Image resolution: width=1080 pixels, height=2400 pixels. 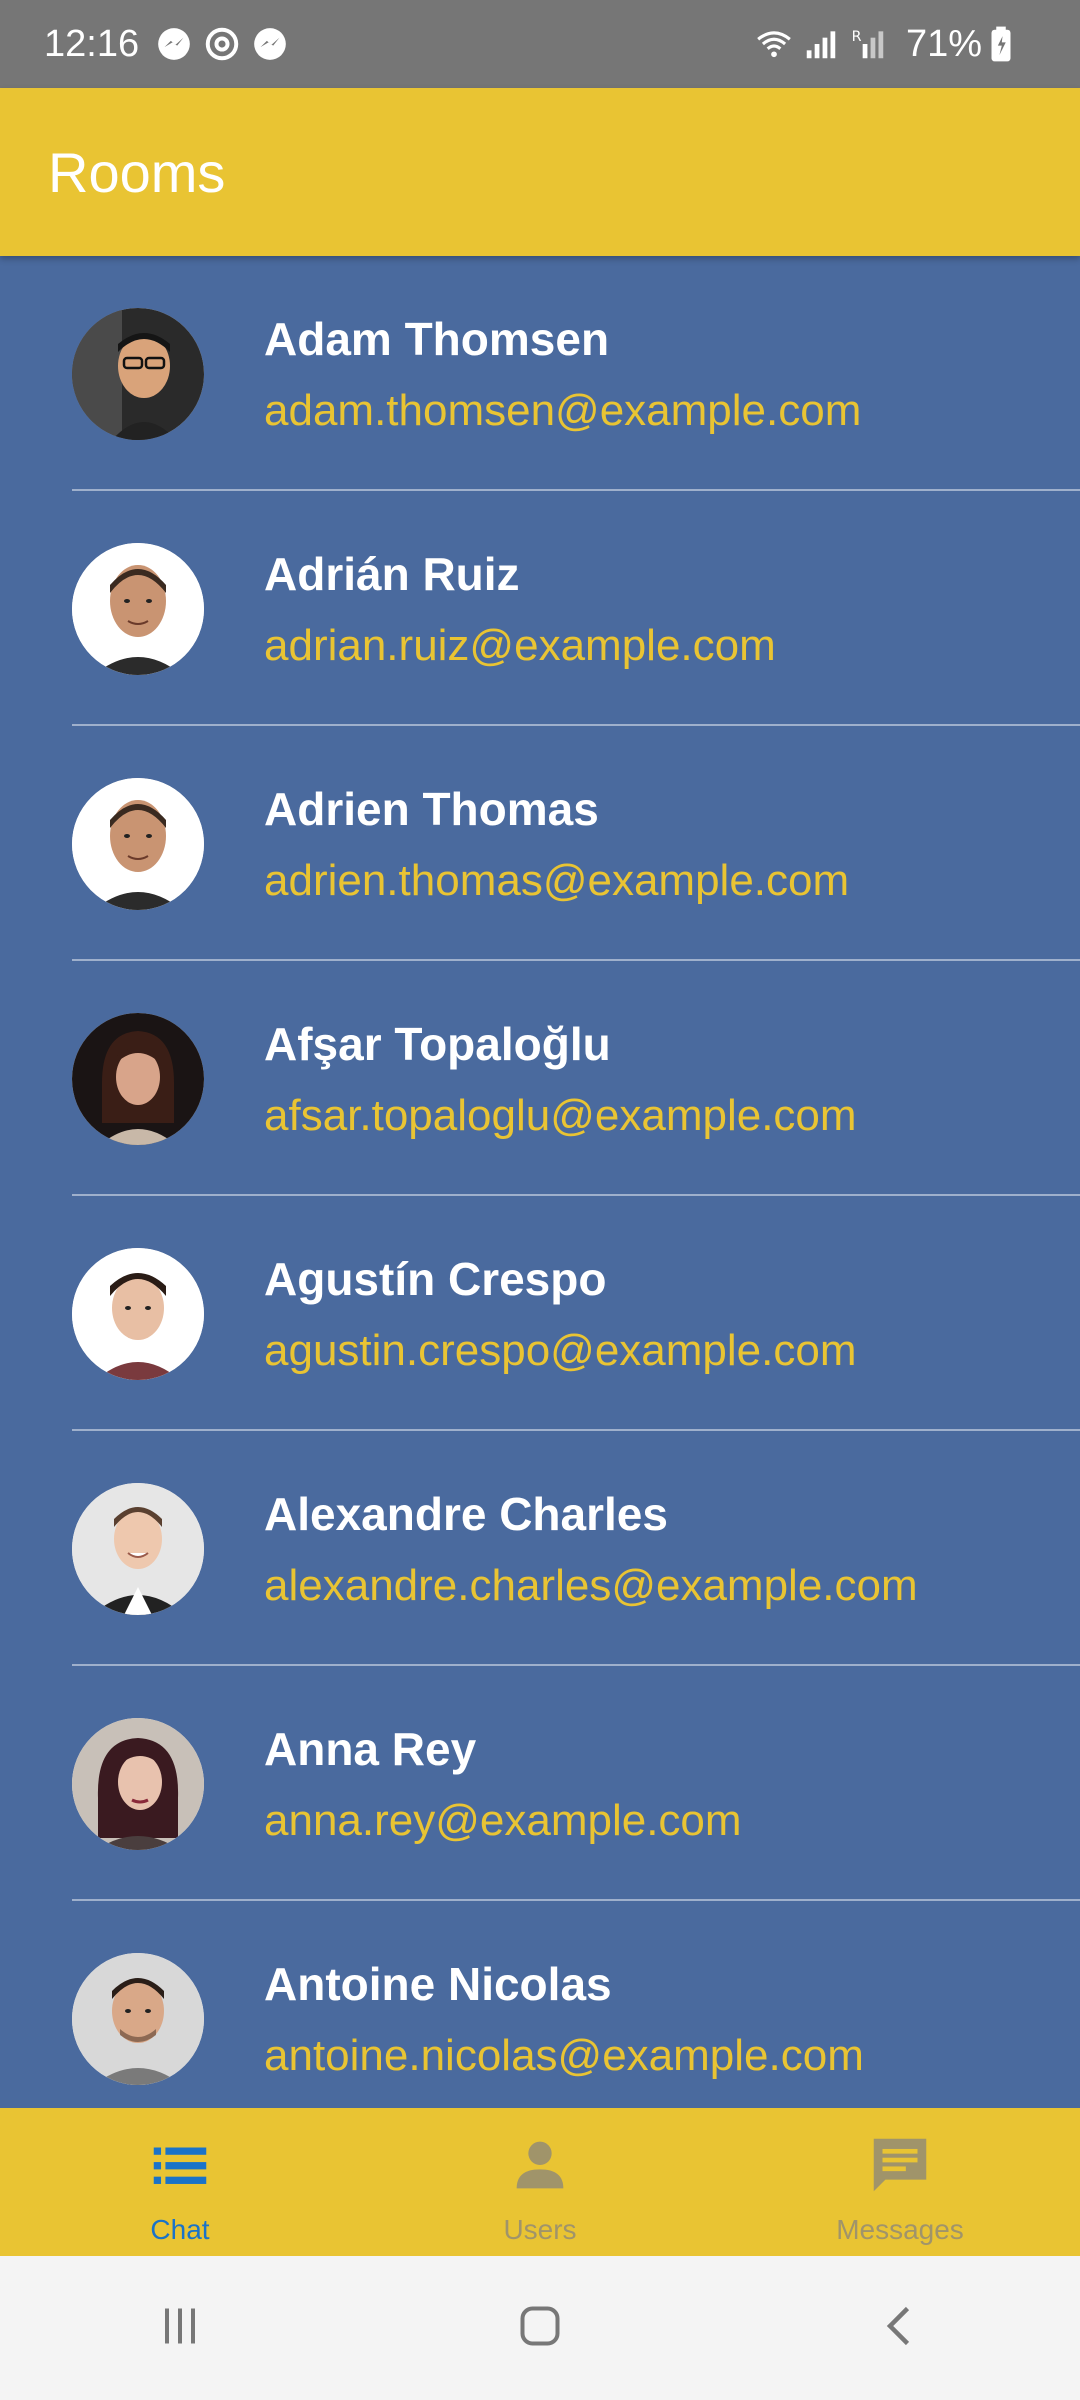 I want to click on list-item: Anna Rey anna.rey@example.com, so click(x=540, y=1783).